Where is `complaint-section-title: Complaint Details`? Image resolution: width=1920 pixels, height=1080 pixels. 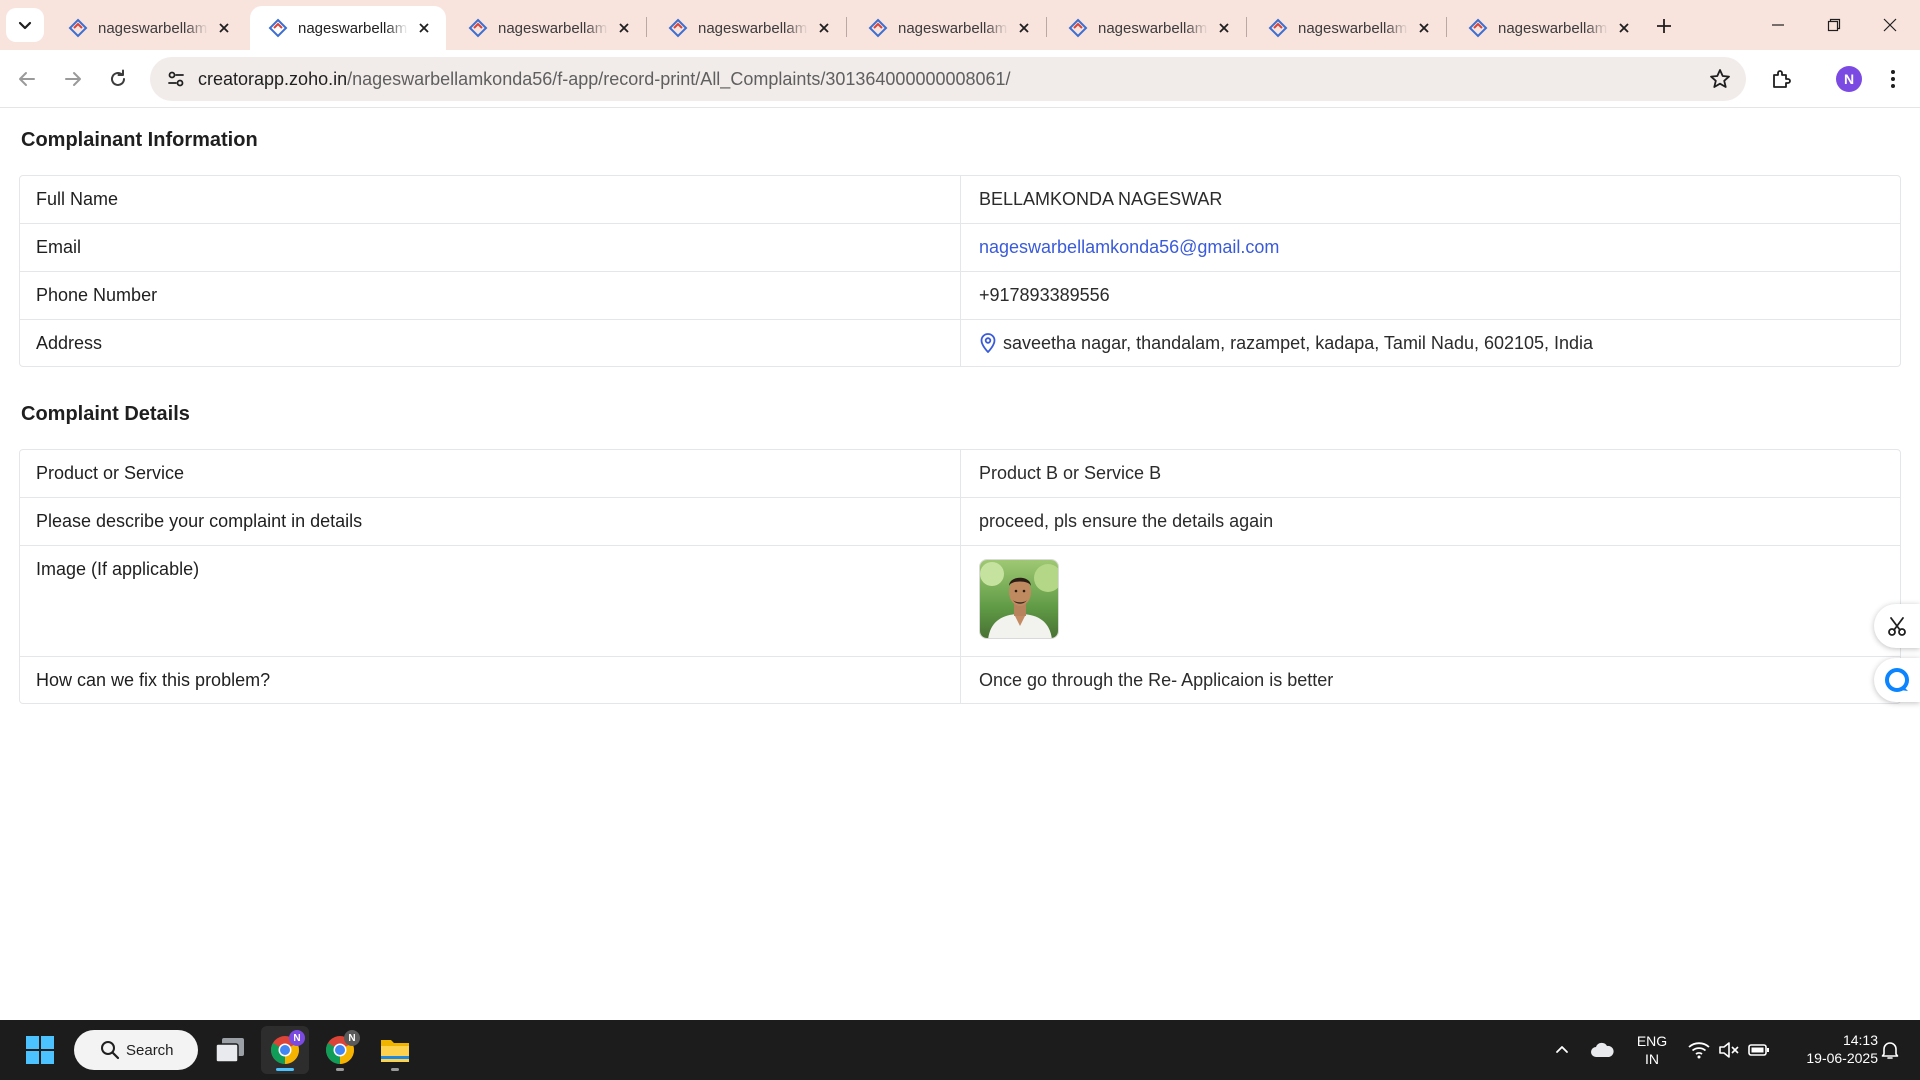 complaint-section-title: Complaint Details is located at coordinates (105, 414).